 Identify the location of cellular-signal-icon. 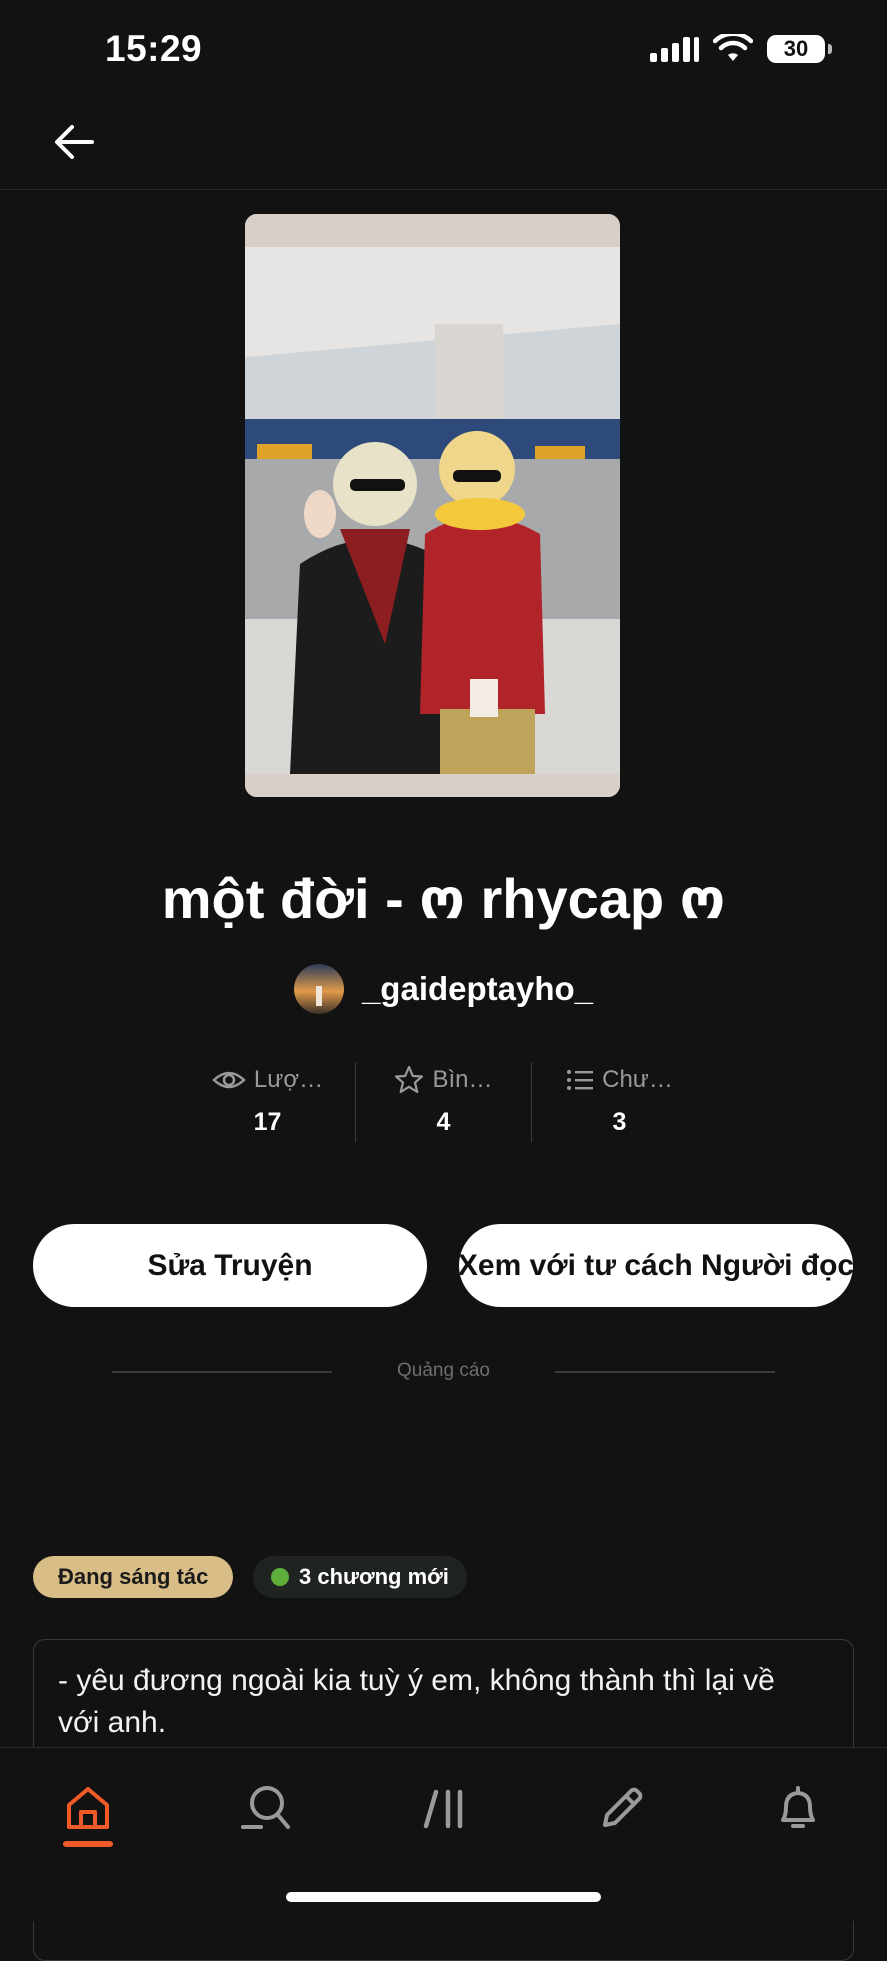
(674, 49).